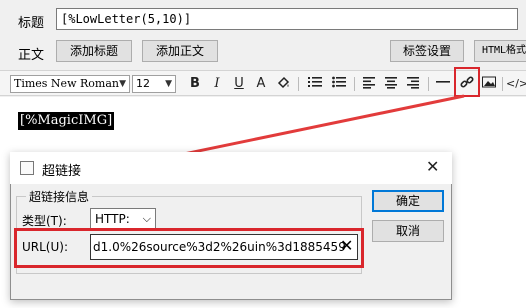 The height and width of the screenshot is (308, 526). Describe the element at coordinates (339, 84) in the screenshot. I see `unordered-list-icon` at that location.